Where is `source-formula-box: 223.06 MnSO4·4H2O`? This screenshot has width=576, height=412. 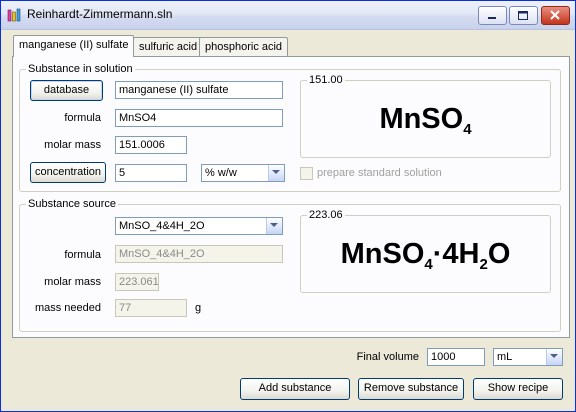 source-formula-box: 223.06 MnSO4·4H2O is located at coordinates (425, 251).